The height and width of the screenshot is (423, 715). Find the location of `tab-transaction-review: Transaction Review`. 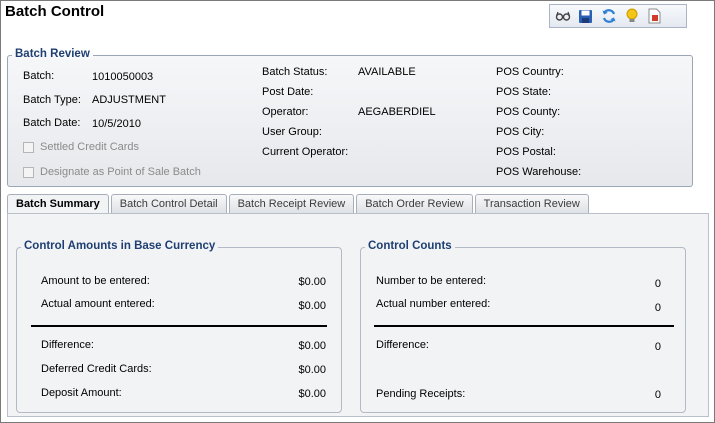

tab-transaction-review: Transaction Review is located at coordinates (531, 204).